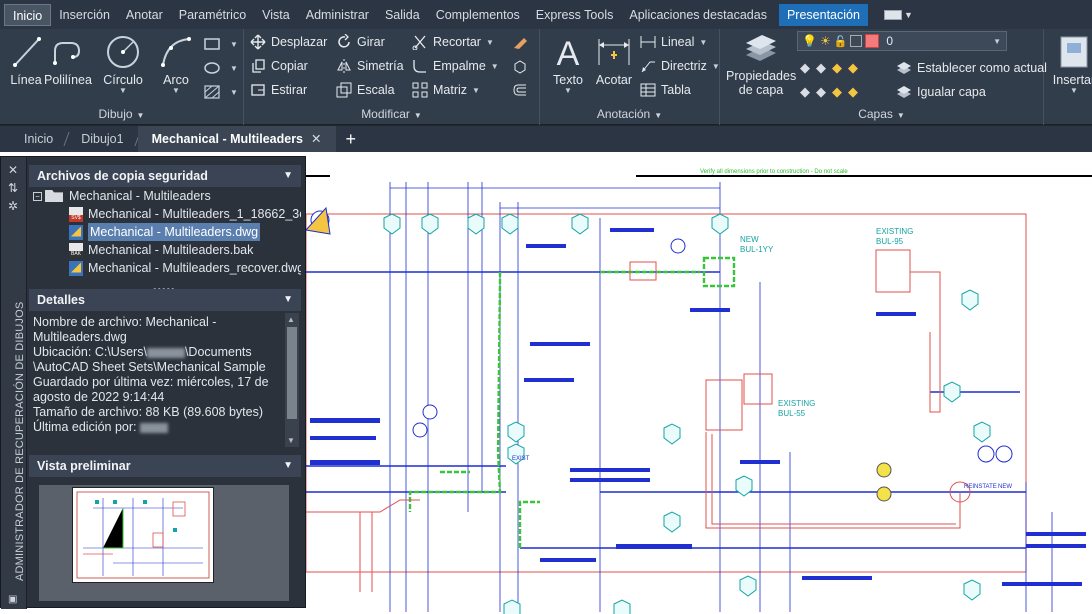  What do you see at coordinates (853, 68) in the screenshot?
I see `layer-lock-icon: ◆` at bounding box center [853, 68].